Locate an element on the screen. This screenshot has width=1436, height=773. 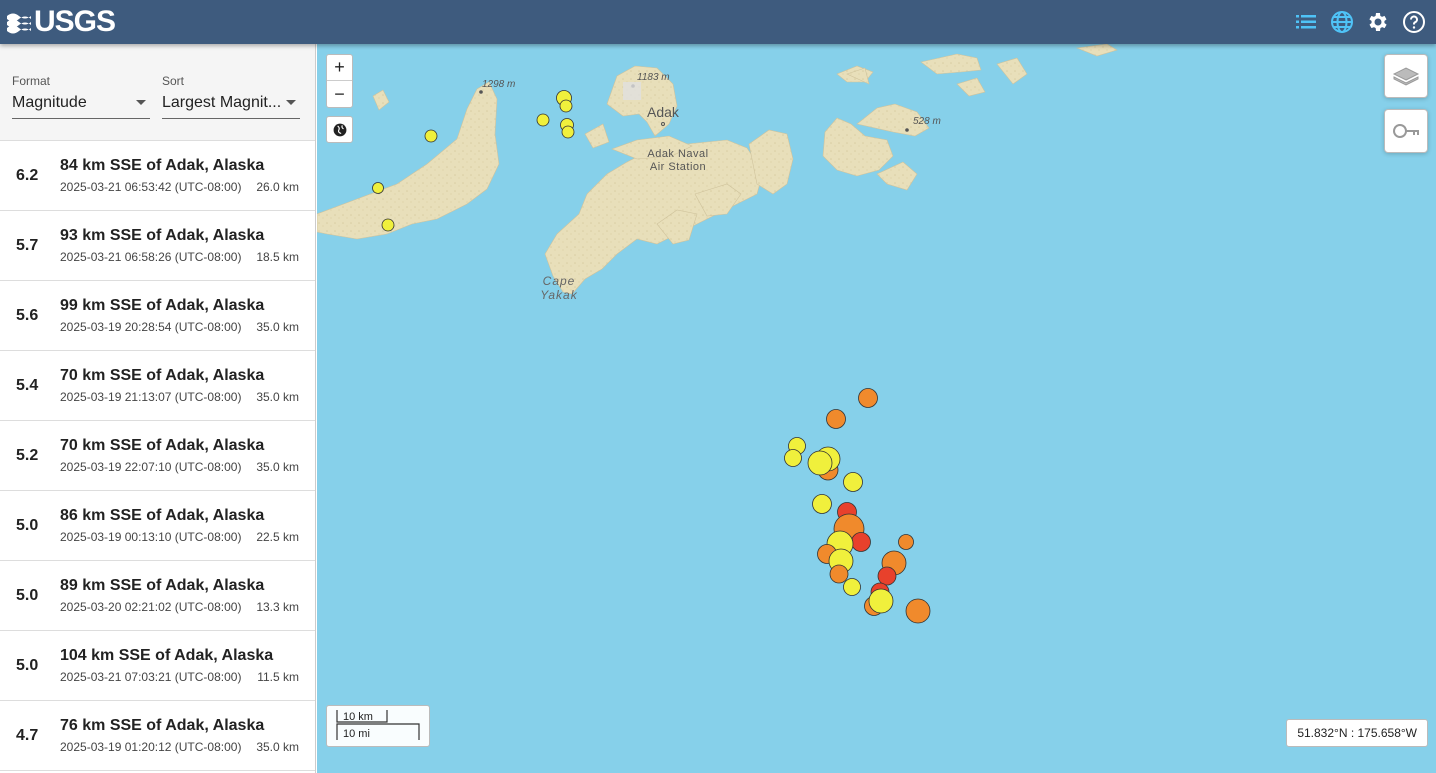
place-label-cape: Cape Yakak is located at coordinates (559, 288).